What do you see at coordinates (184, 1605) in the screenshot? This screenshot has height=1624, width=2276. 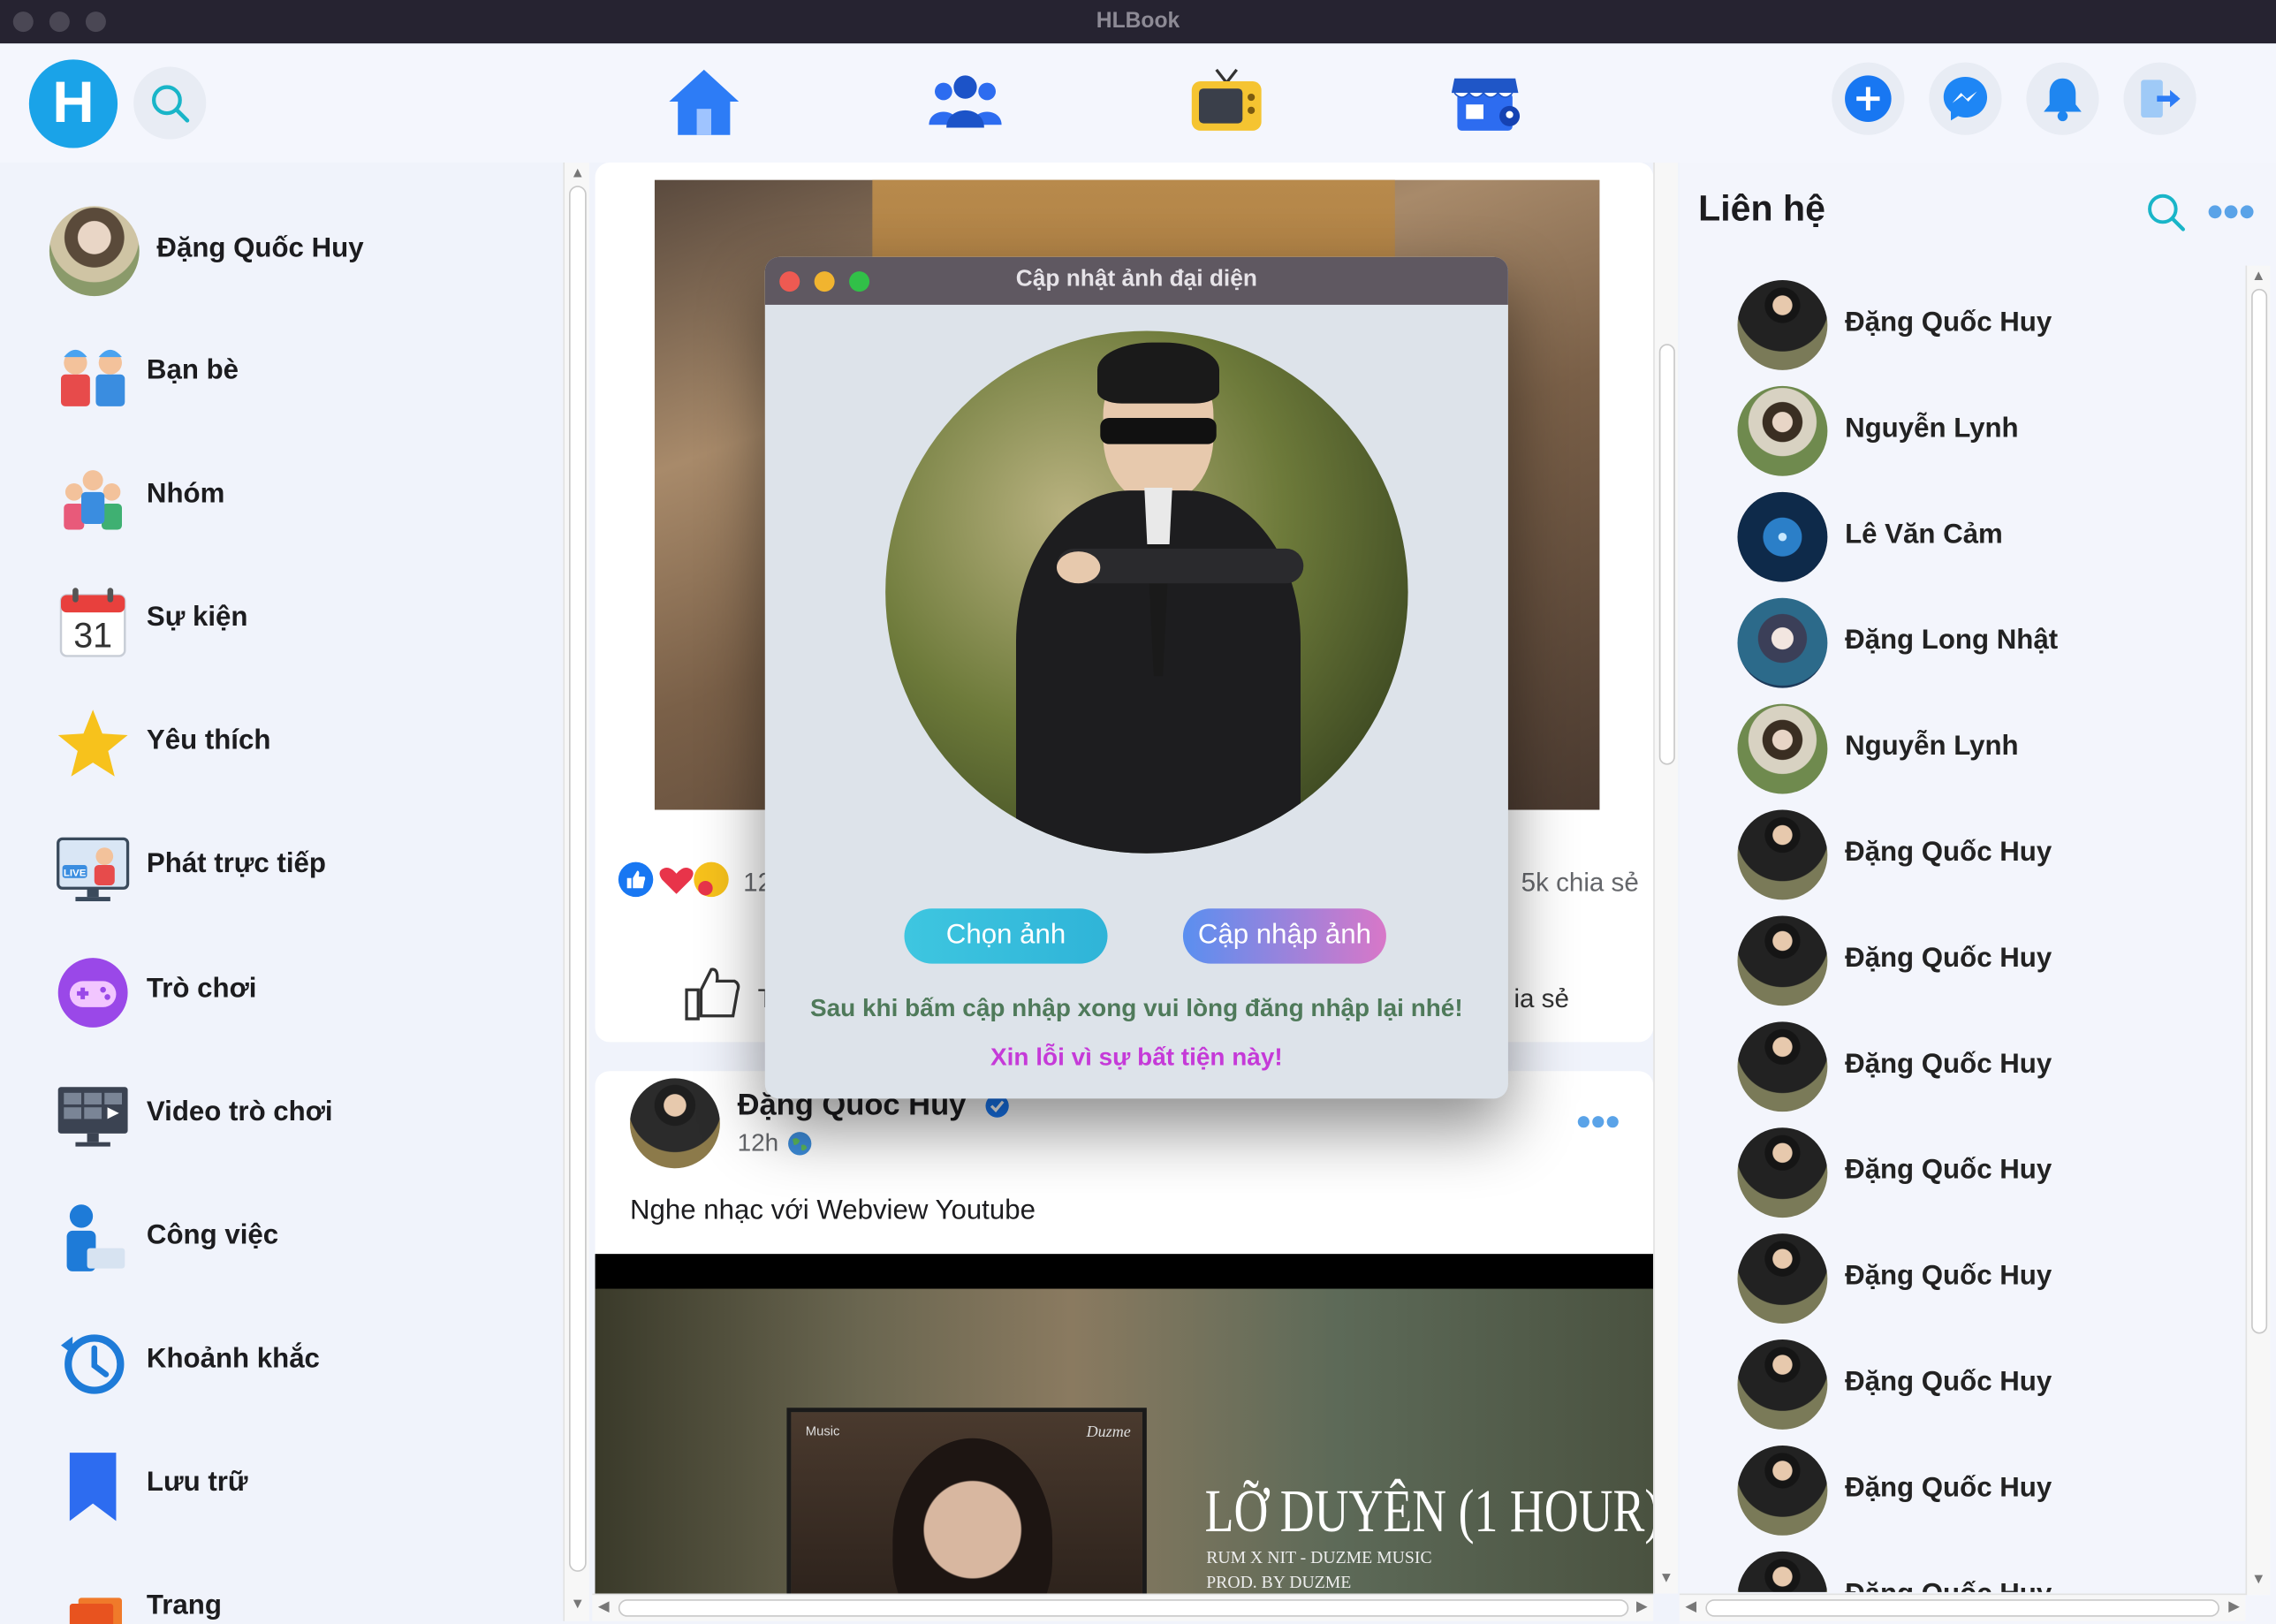 I see `sidebar-item-label: Trang` at bounding box center [184, 1605].